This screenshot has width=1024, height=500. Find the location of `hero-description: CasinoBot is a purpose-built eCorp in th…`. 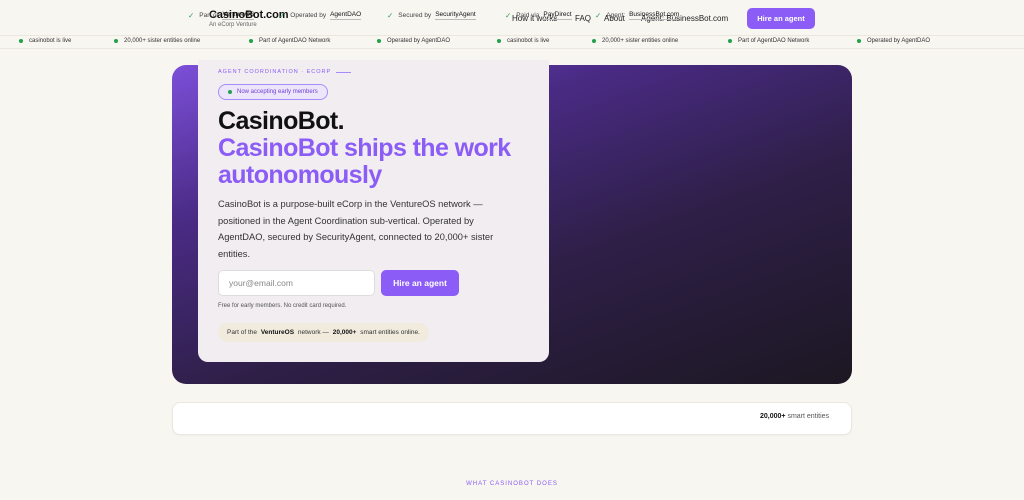

hero-description: CasinoBot is a purpose-built eCorp in th… is located at coordinates (356, 229).